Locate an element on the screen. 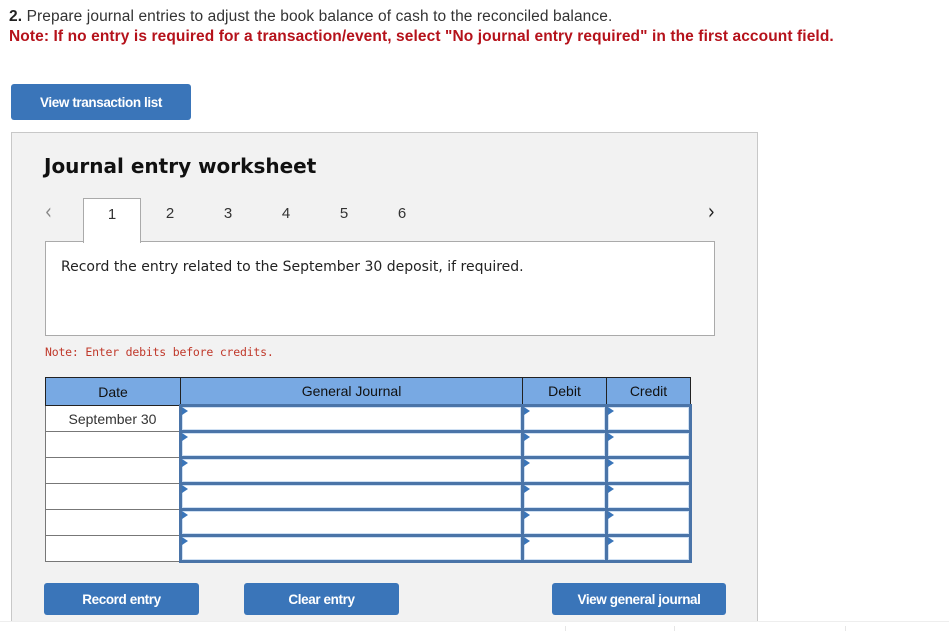  date-cell: September 30 is located at coordinates (113, 418).